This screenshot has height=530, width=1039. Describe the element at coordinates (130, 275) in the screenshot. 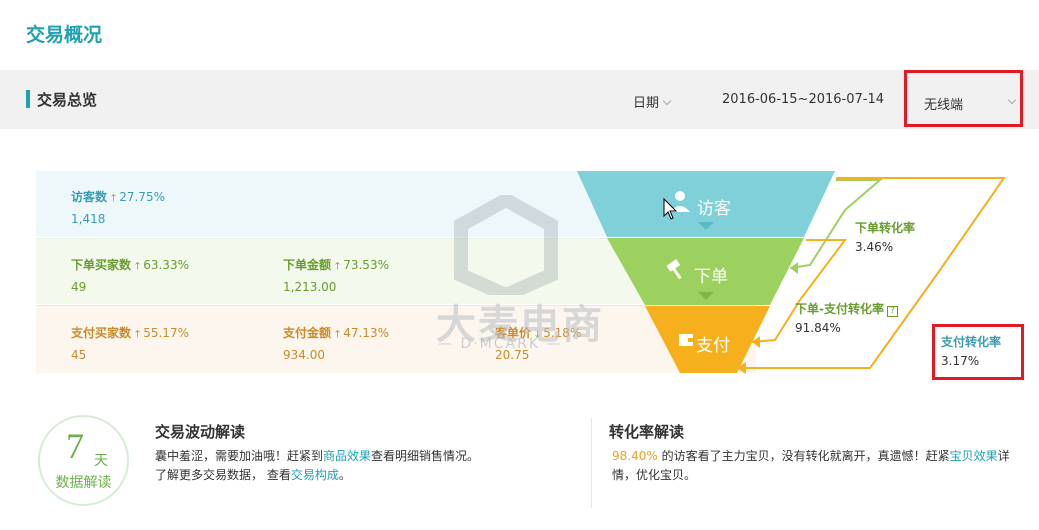

I see `metric-order-buyers: 下单买家数 🡑 63.33% 49` at that location.